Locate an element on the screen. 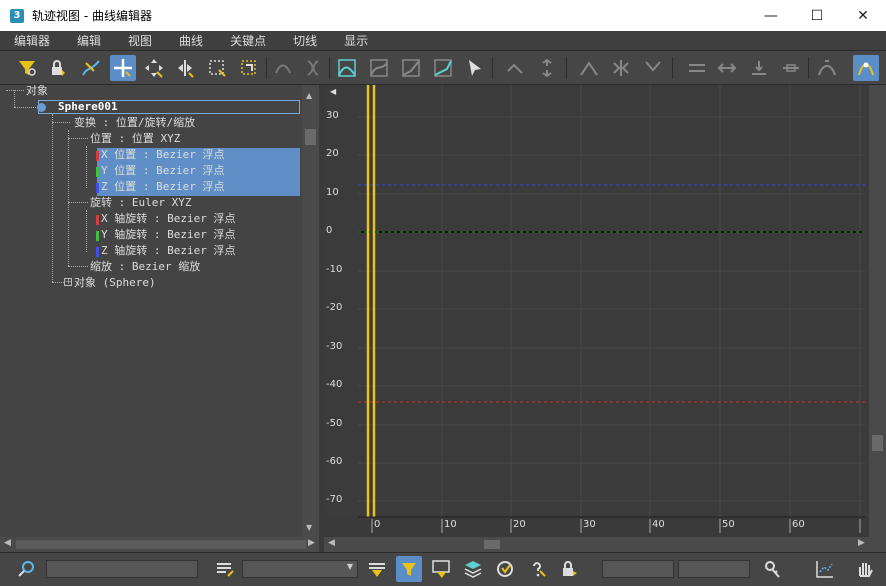 The height and width of the screenshot is (586, 886). tree-vertical-scrollbar: ▲ ▼ is located at coordinates (310, 311).